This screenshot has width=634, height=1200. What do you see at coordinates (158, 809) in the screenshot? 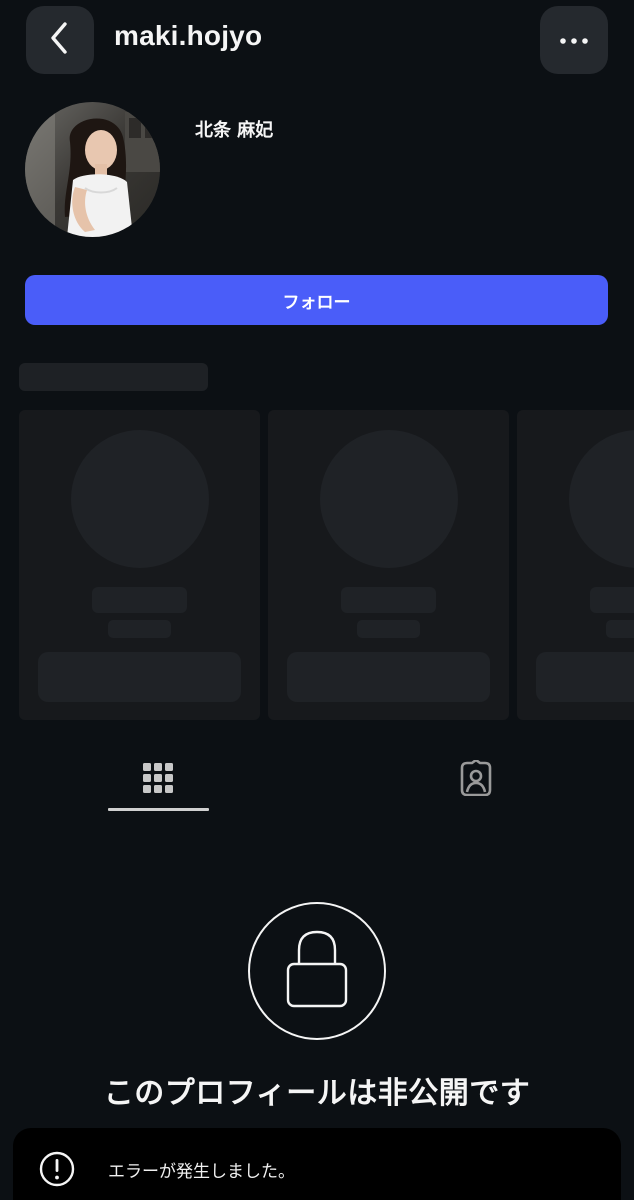
I see `tab-active-indicator` at bounding box center [158, 809].